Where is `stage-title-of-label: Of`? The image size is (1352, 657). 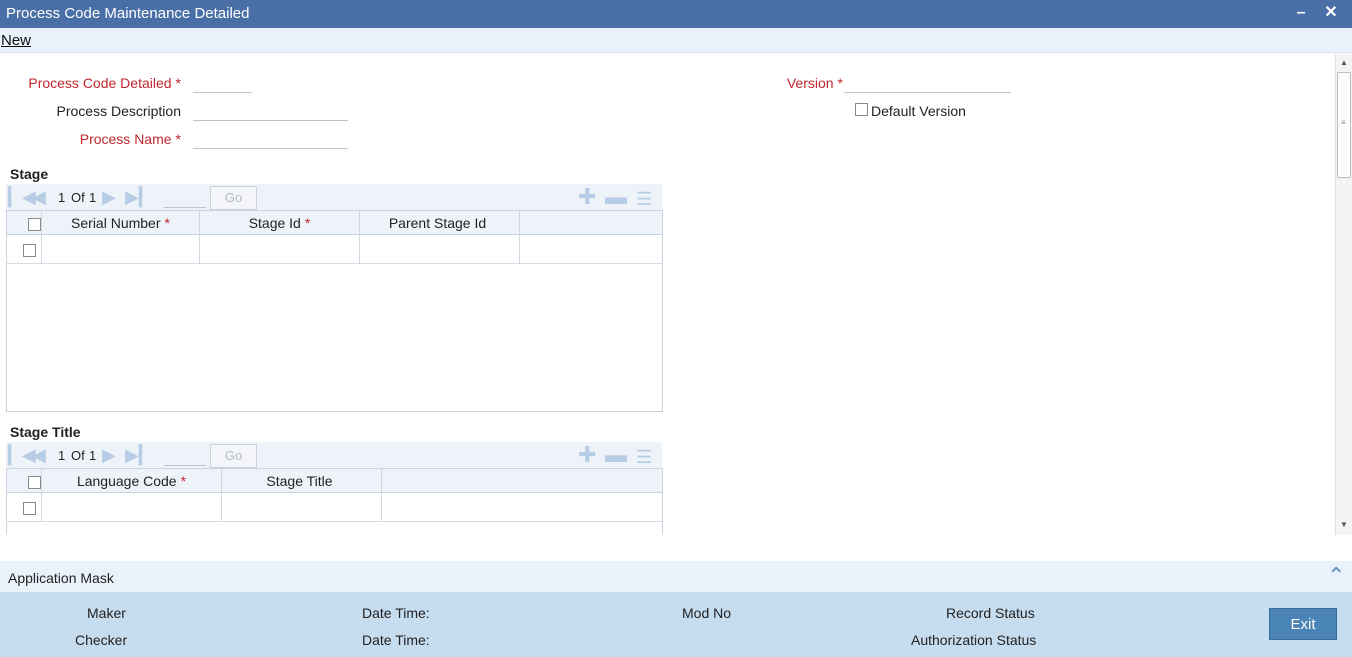 stage-title-of-label: Of is located at coordinates (78, 455).